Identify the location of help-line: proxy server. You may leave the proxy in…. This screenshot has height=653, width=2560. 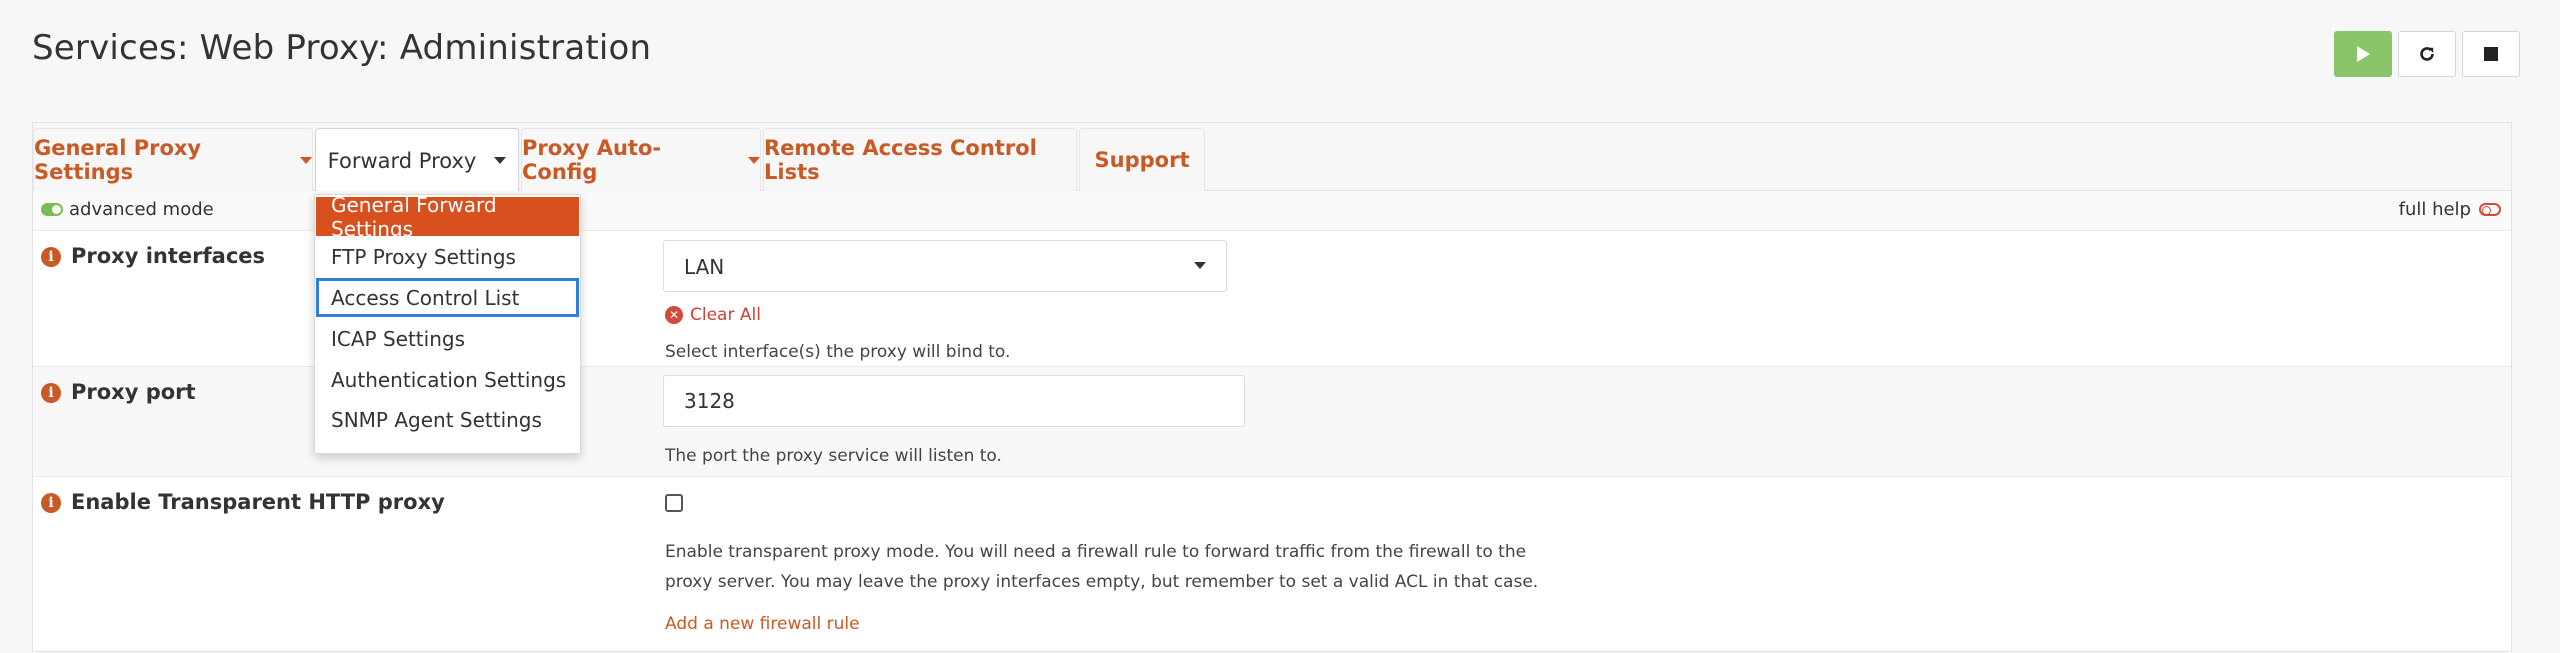
(1102, 582).